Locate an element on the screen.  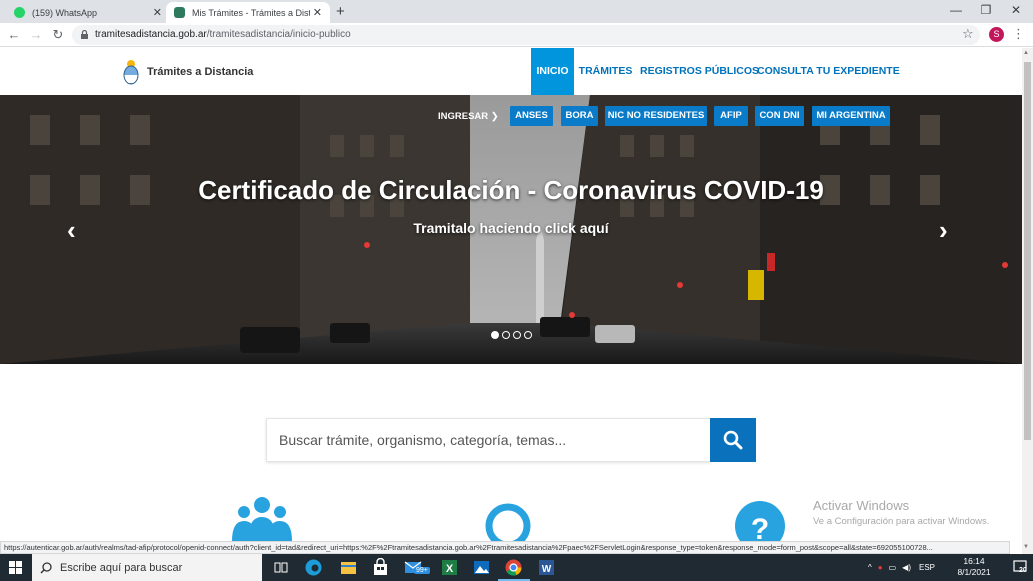
nav-inicio: INICIO is located at coordinates (552, 71).